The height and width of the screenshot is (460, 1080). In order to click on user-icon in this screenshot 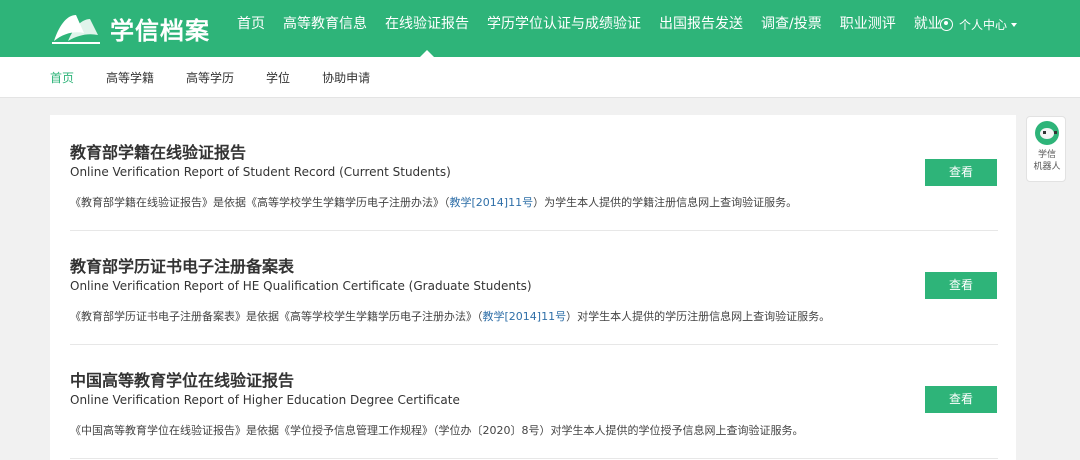, I will do `click(946, 24)`.